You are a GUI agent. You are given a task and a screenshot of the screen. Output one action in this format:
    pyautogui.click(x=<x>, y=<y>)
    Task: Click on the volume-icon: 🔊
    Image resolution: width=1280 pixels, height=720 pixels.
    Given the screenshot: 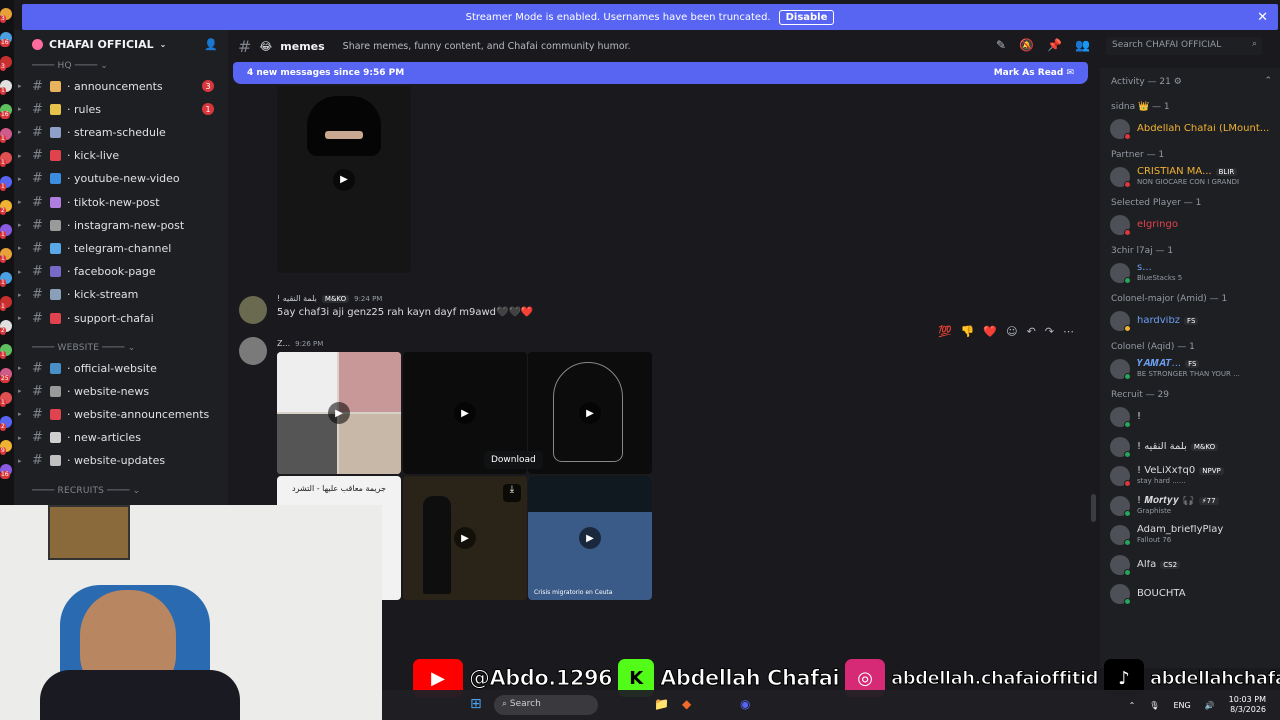 What is the action you would take?
    pyautogui.click(x=1210, y=705)
    